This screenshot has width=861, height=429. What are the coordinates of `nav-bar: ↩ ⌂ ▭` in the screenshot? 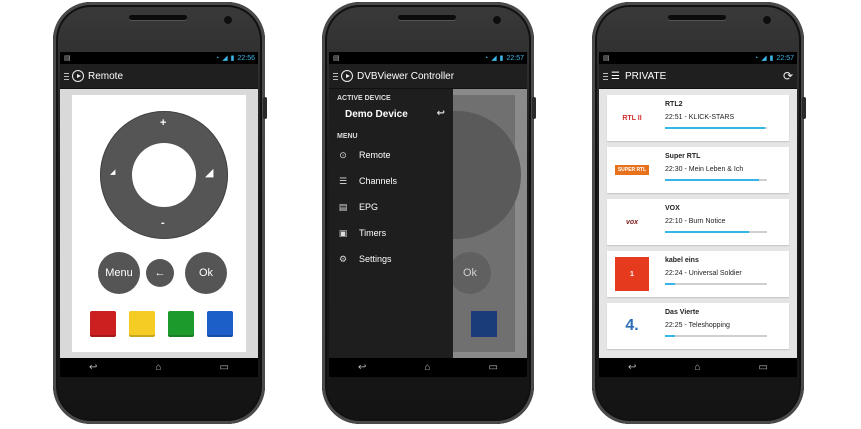 It's located at (159, 367).